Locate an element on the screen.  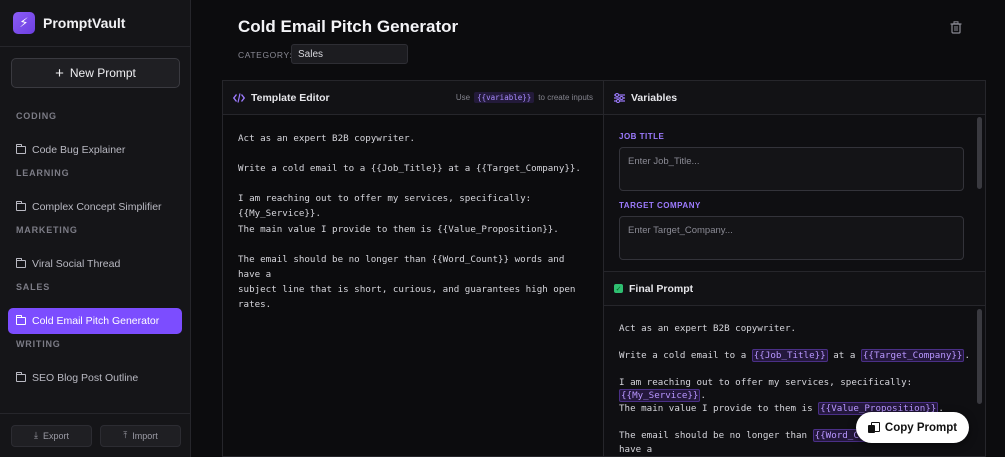
sidebar-item: Viral Social Thread is located at coordinates (95, 264).